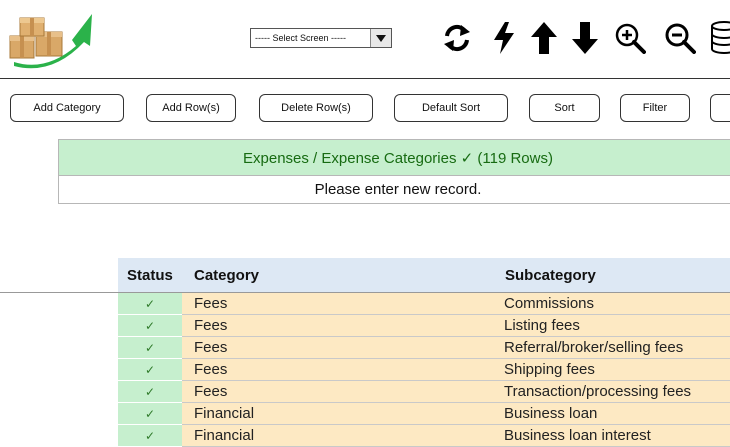  Describe the element at coordinates (504, 38) in the screenshot. I see `lightning-icon` at that location.